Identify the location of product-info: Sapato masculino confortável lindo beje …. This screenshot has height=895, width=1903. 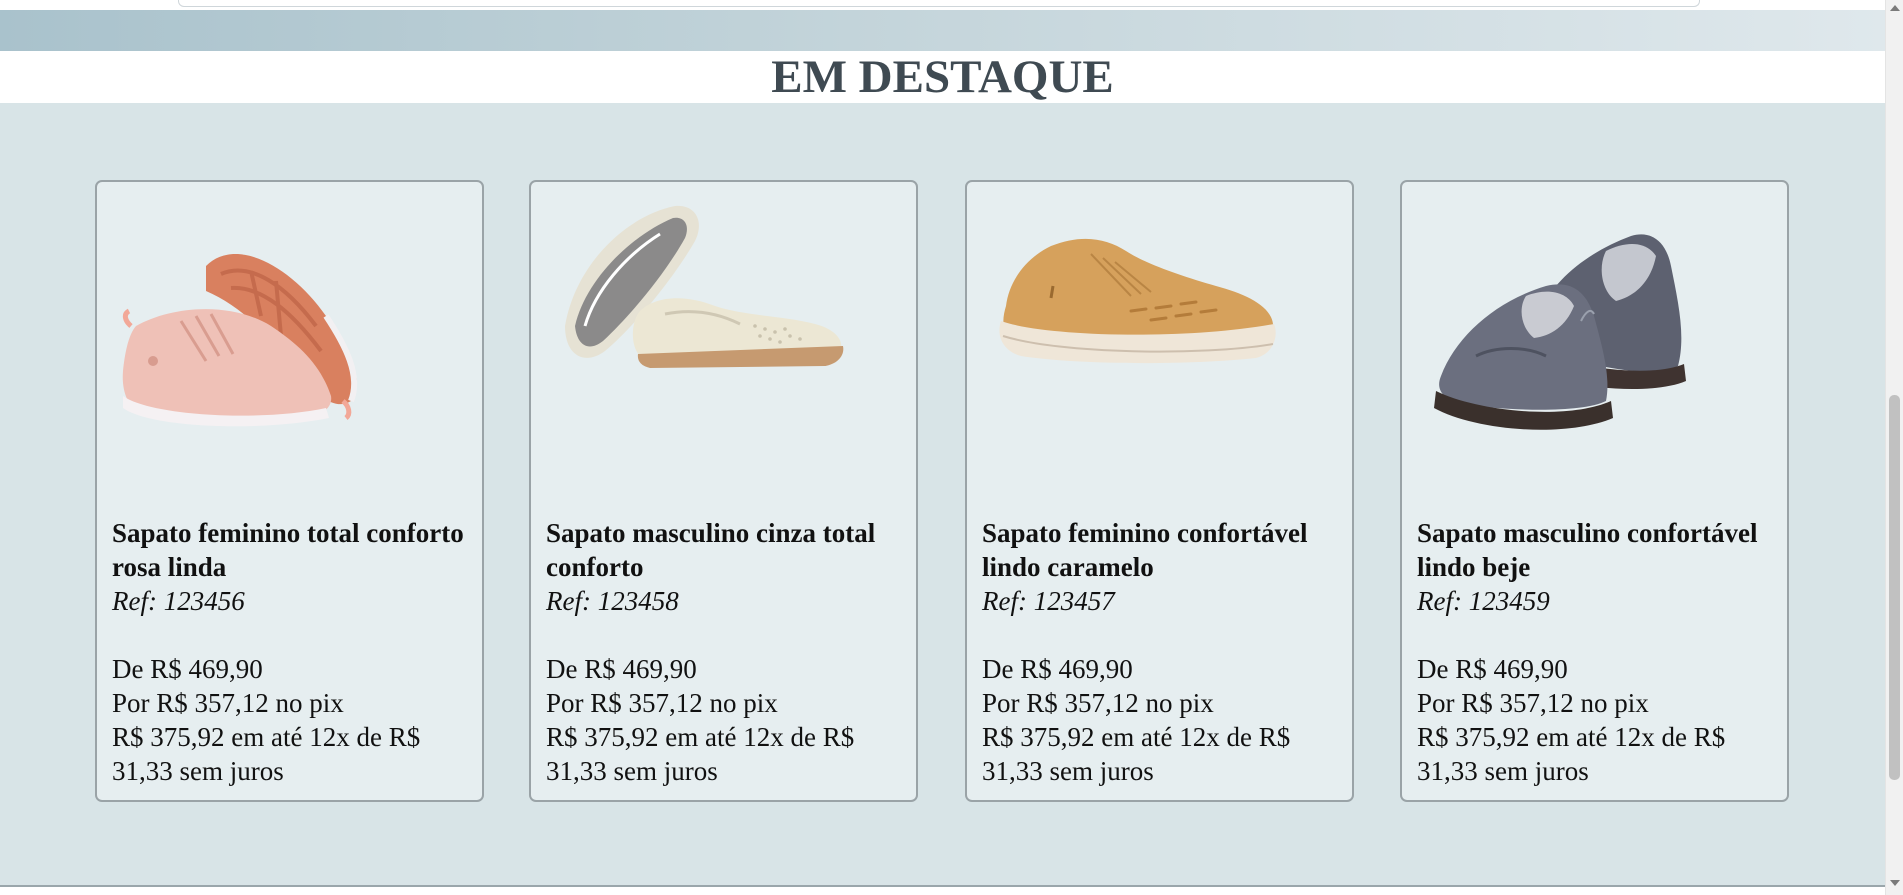
(1597, 652).